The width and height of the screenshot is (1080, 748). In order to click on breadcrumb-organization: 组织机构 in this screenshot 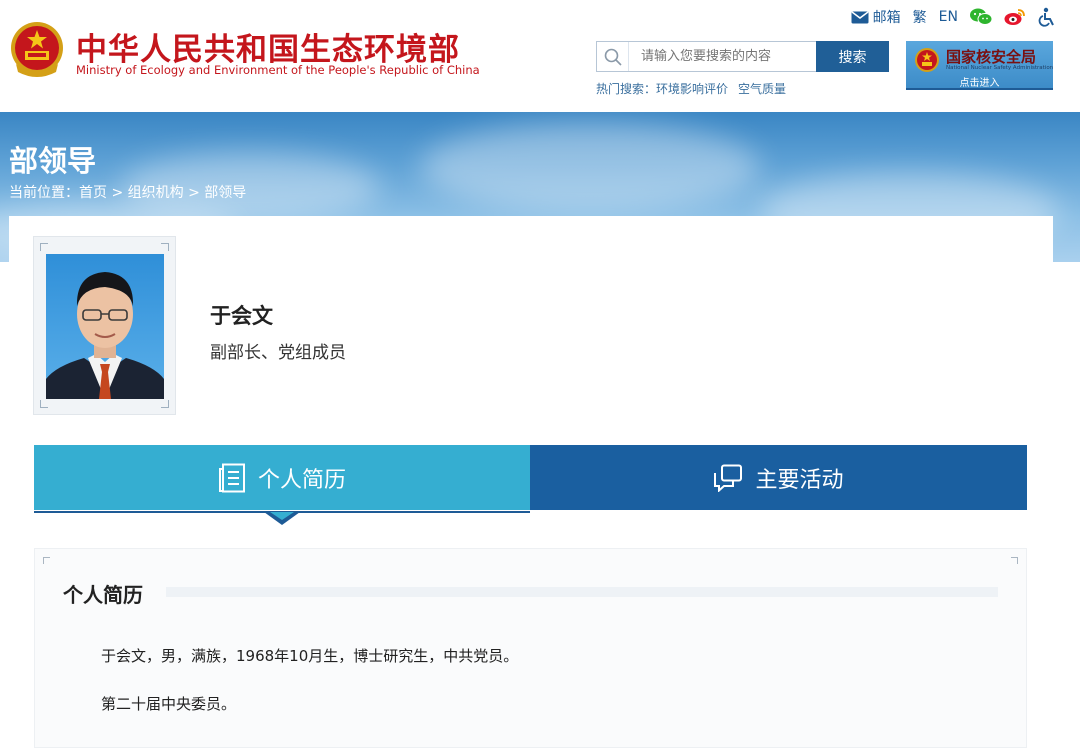, I will do `click(156, 193)`.